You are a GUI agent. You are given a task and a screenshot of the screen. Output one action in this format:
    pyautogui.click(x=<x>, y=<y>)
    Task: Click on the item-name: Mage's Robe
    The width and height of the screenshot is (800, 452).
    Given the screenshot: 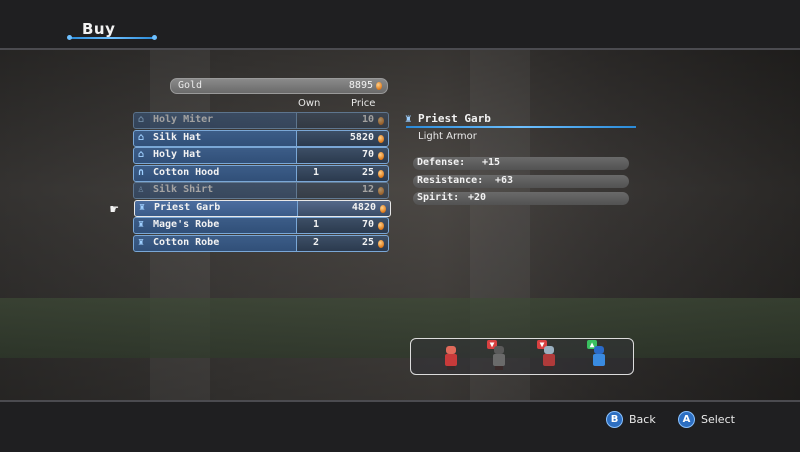 What is the action you would take?
    pyautogui.click(x=186, y=224)
    